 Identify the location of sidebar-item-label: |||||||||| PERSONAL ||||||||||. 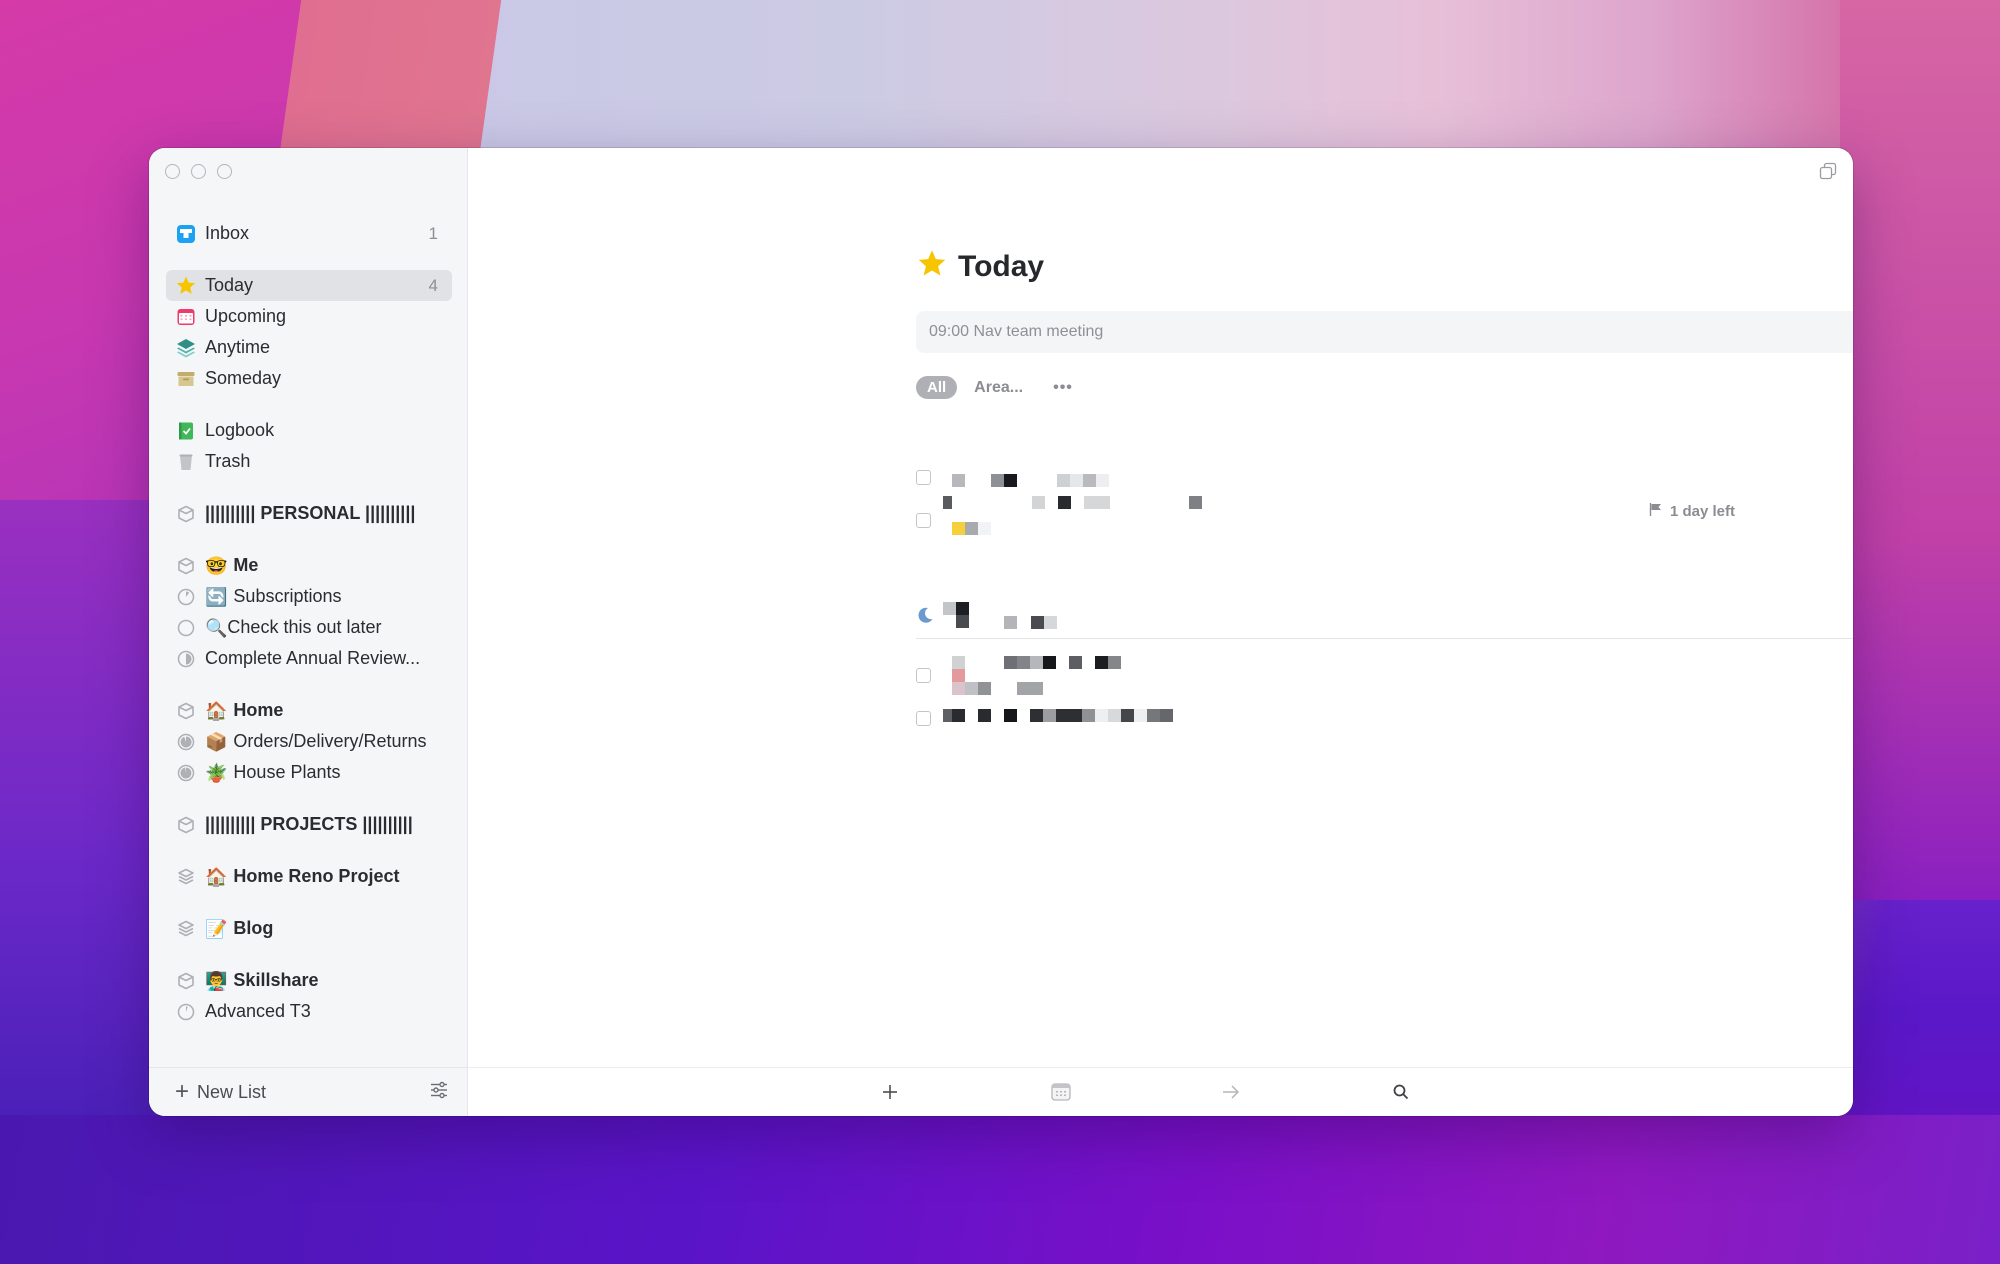
(310, 513).